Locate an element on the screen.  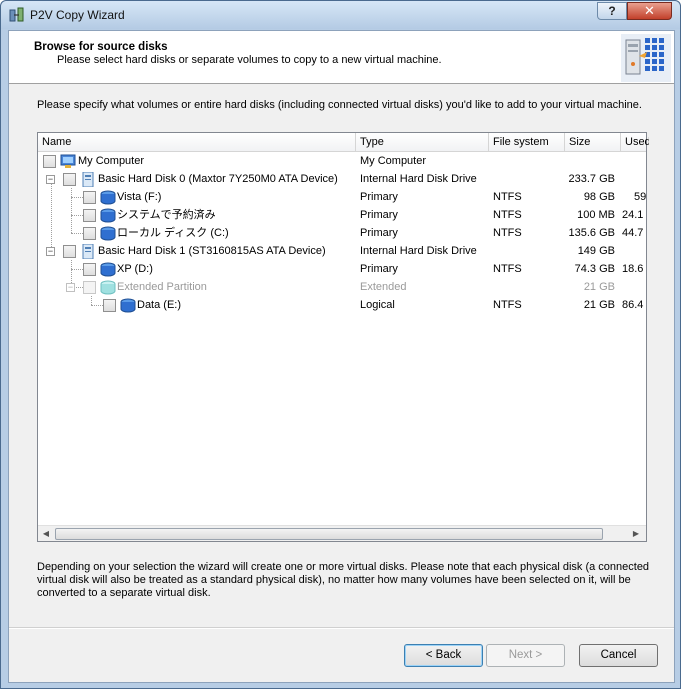
tree-row-volume: Data (E:) Logical NTFS 21 GB 86.4 is located at coordinates (342, 305).